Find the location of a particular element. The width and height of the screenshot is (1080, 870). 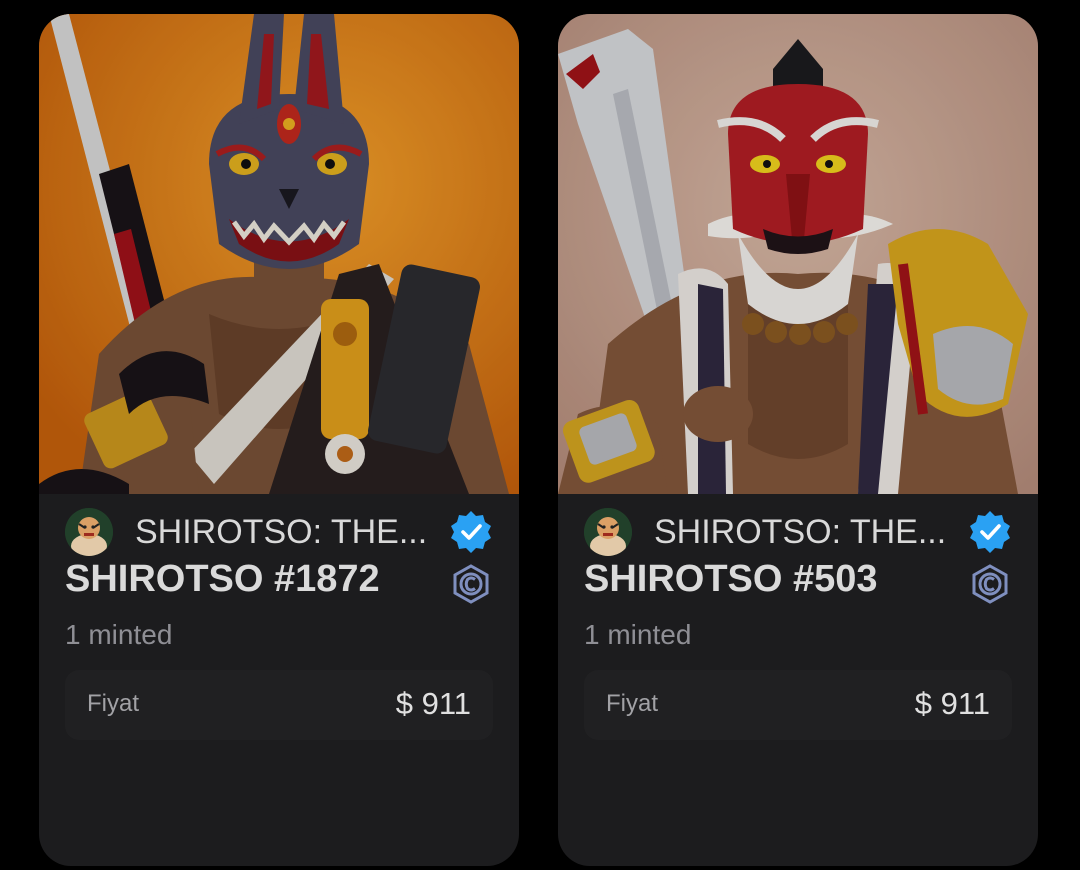

nft-title: SHIROTSO #1872 is located at coordinates (245, 579).